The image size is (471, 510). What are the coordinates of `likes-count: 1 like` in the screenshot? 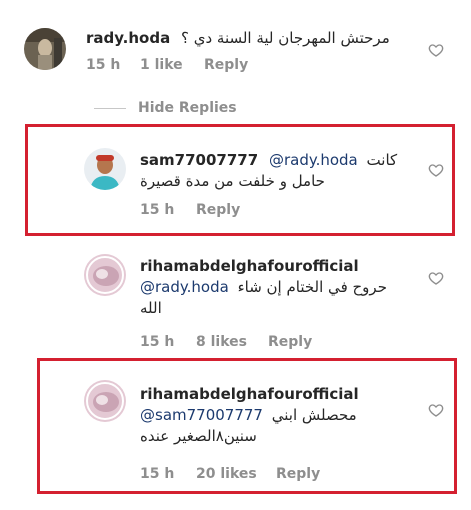 It's located at (172, 65).